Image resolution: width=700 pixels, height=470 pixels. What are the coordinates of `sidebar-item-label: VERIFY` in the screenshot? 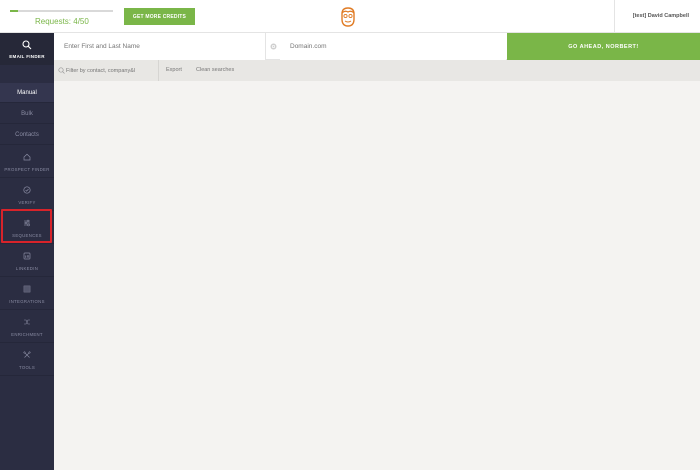 It's located at (27, 202).